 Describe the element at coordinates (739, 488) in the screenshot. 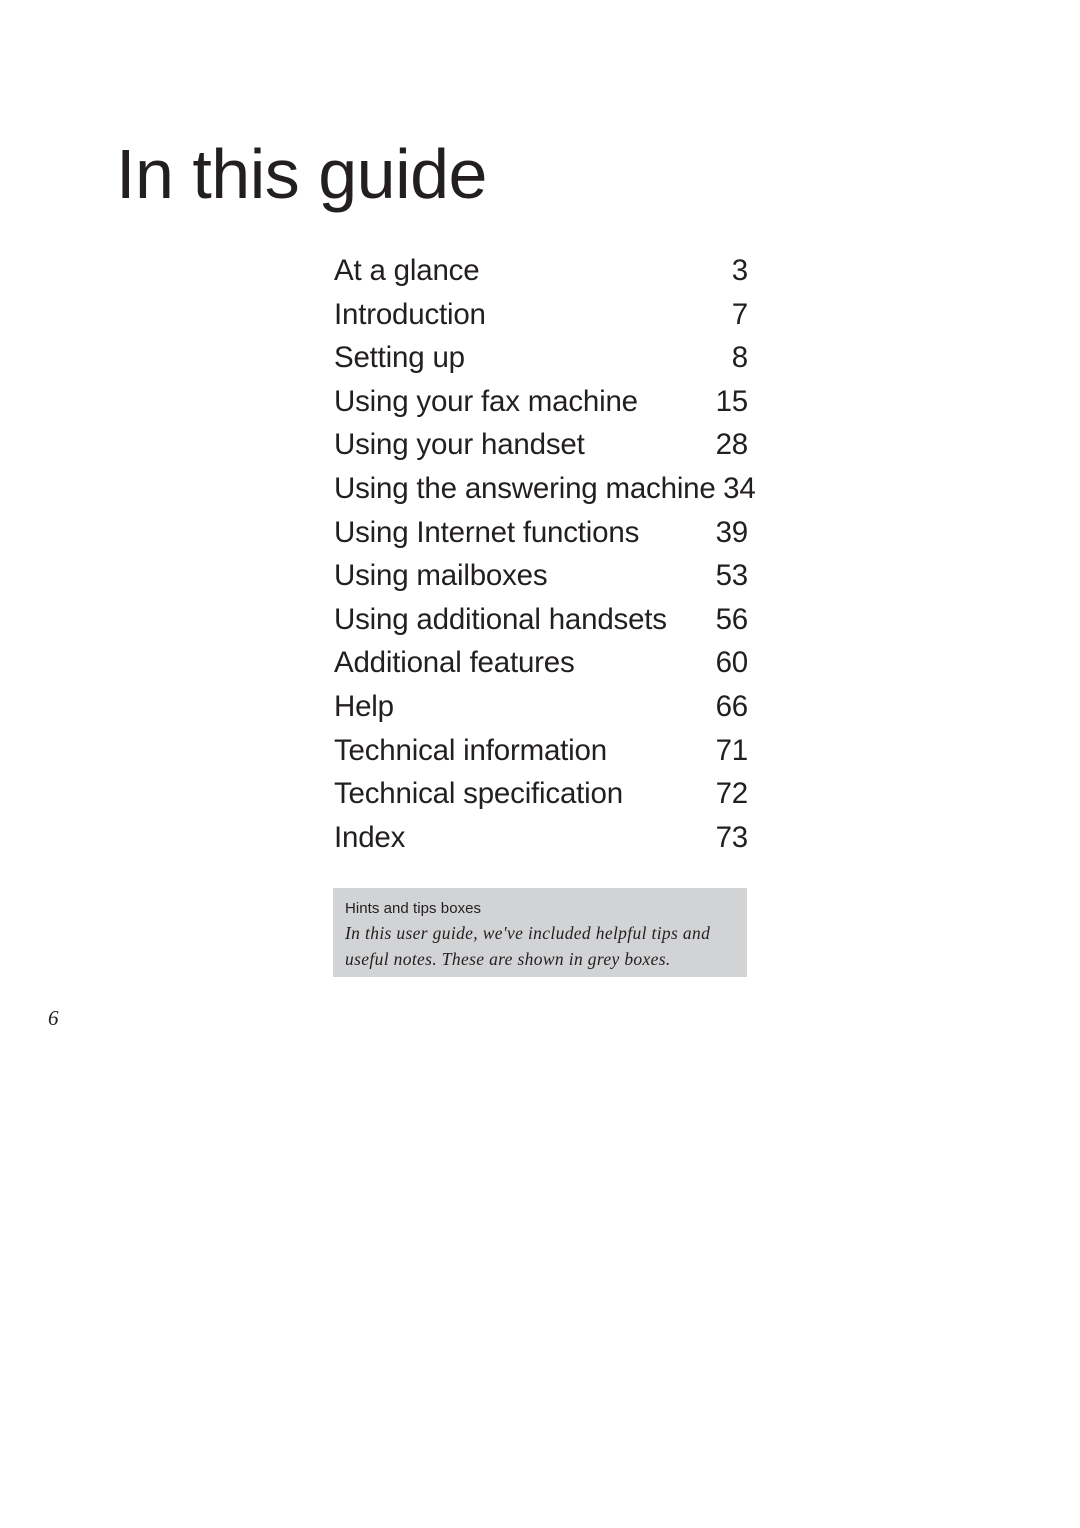

I see `toc-entry-page-number: 34` at that location.